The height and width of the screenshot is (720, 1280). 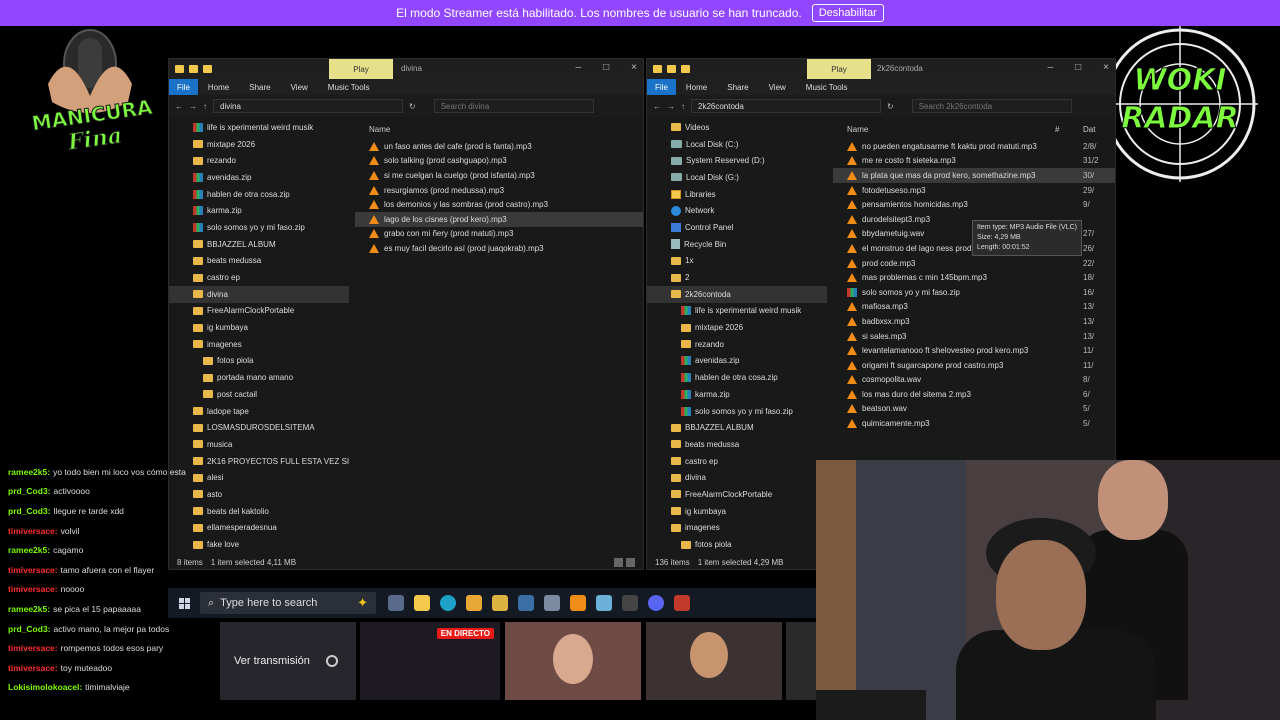 What do you see at coordinates (974, 321) in the screenshot?
I see `file-row: badbxsx.mp3 13/` at bounding box center [974, 321].